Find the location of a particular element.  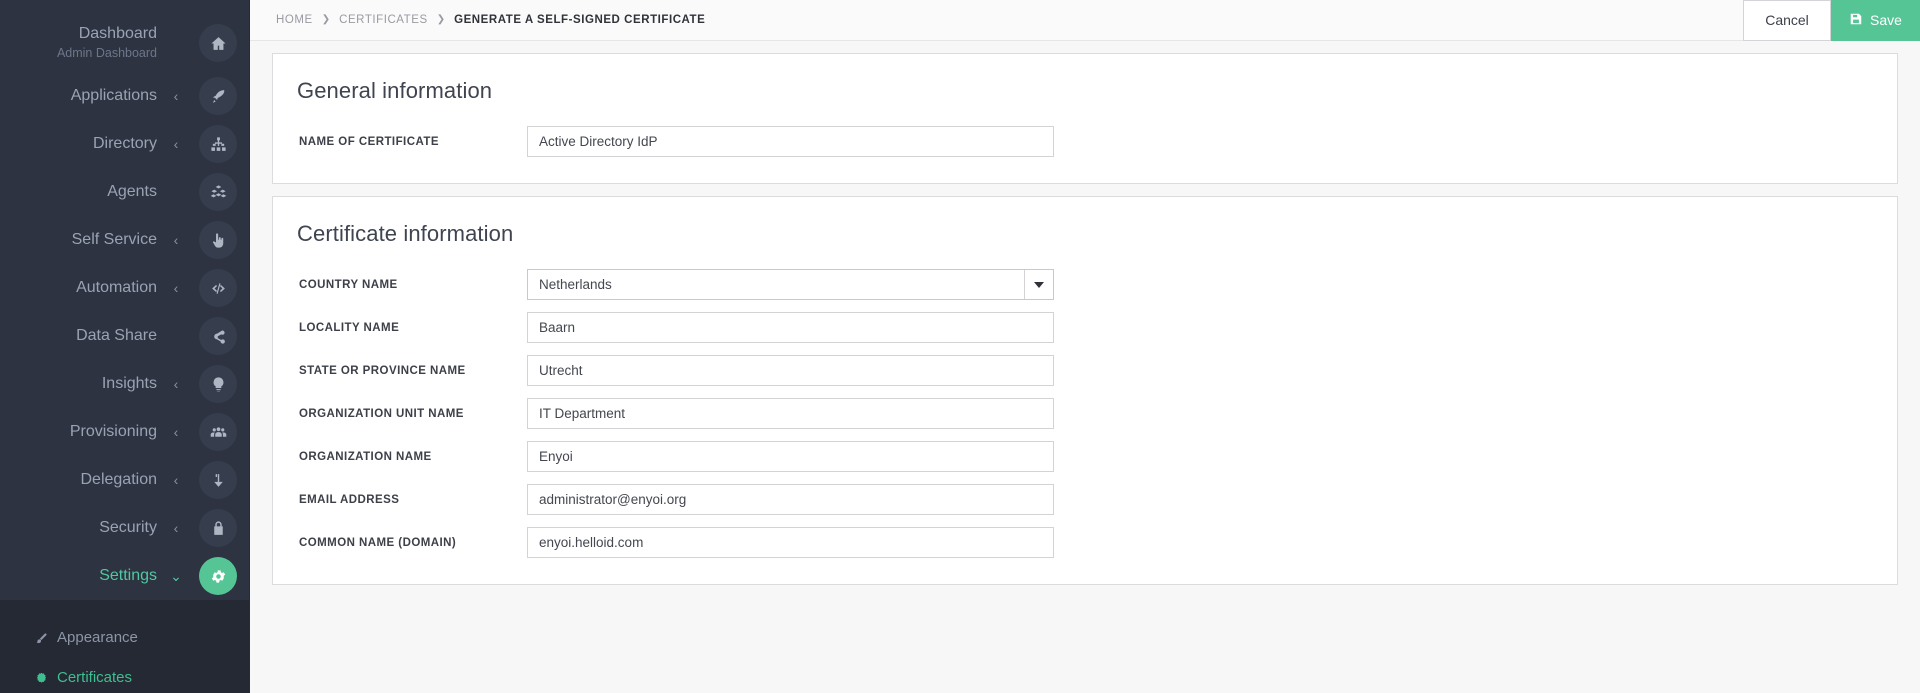

sidebar-item-labels: Settings is located at coordinates (128, 576).